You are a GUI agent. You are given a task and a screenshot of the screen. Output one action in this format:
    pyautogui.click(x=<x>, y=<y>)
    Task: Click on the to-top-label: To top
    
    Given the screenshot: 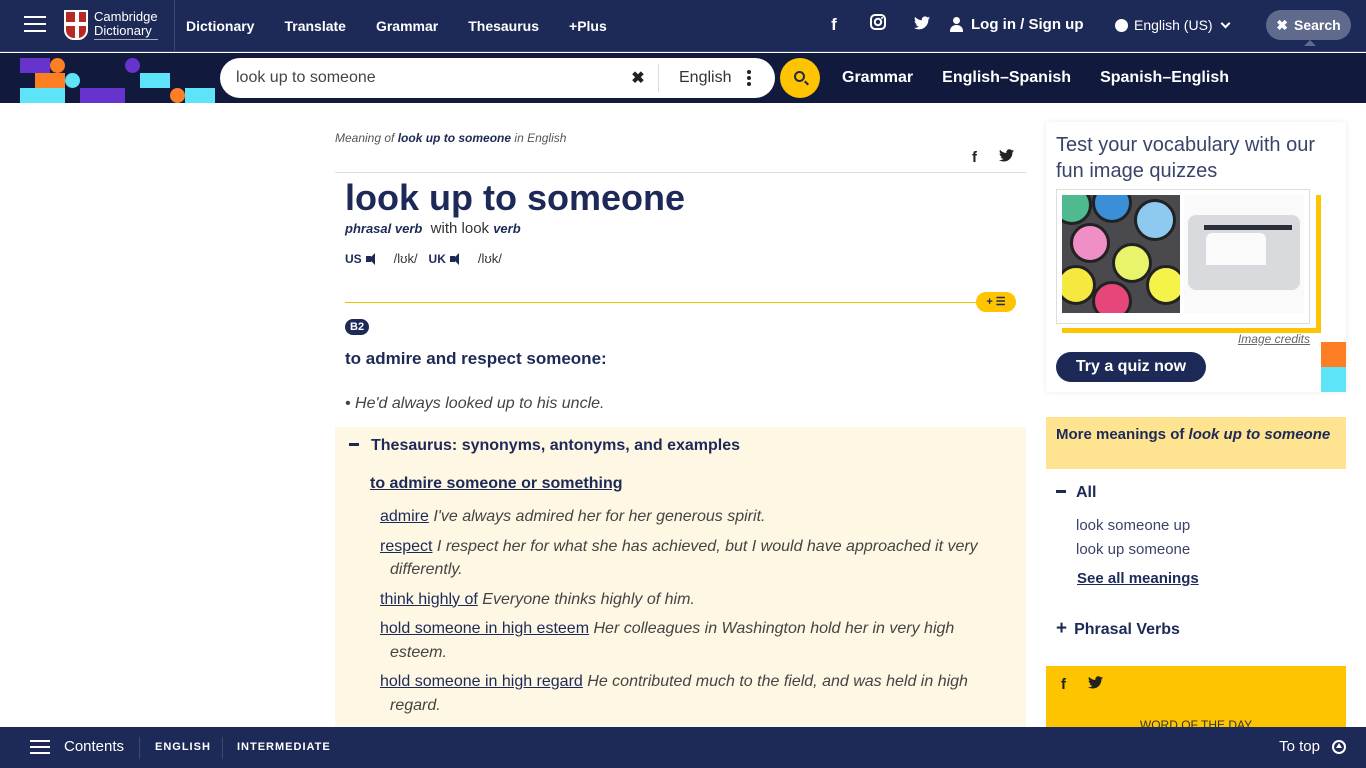 What is the action you would take?
    pyautogui.click(x=1299, y=746)
    